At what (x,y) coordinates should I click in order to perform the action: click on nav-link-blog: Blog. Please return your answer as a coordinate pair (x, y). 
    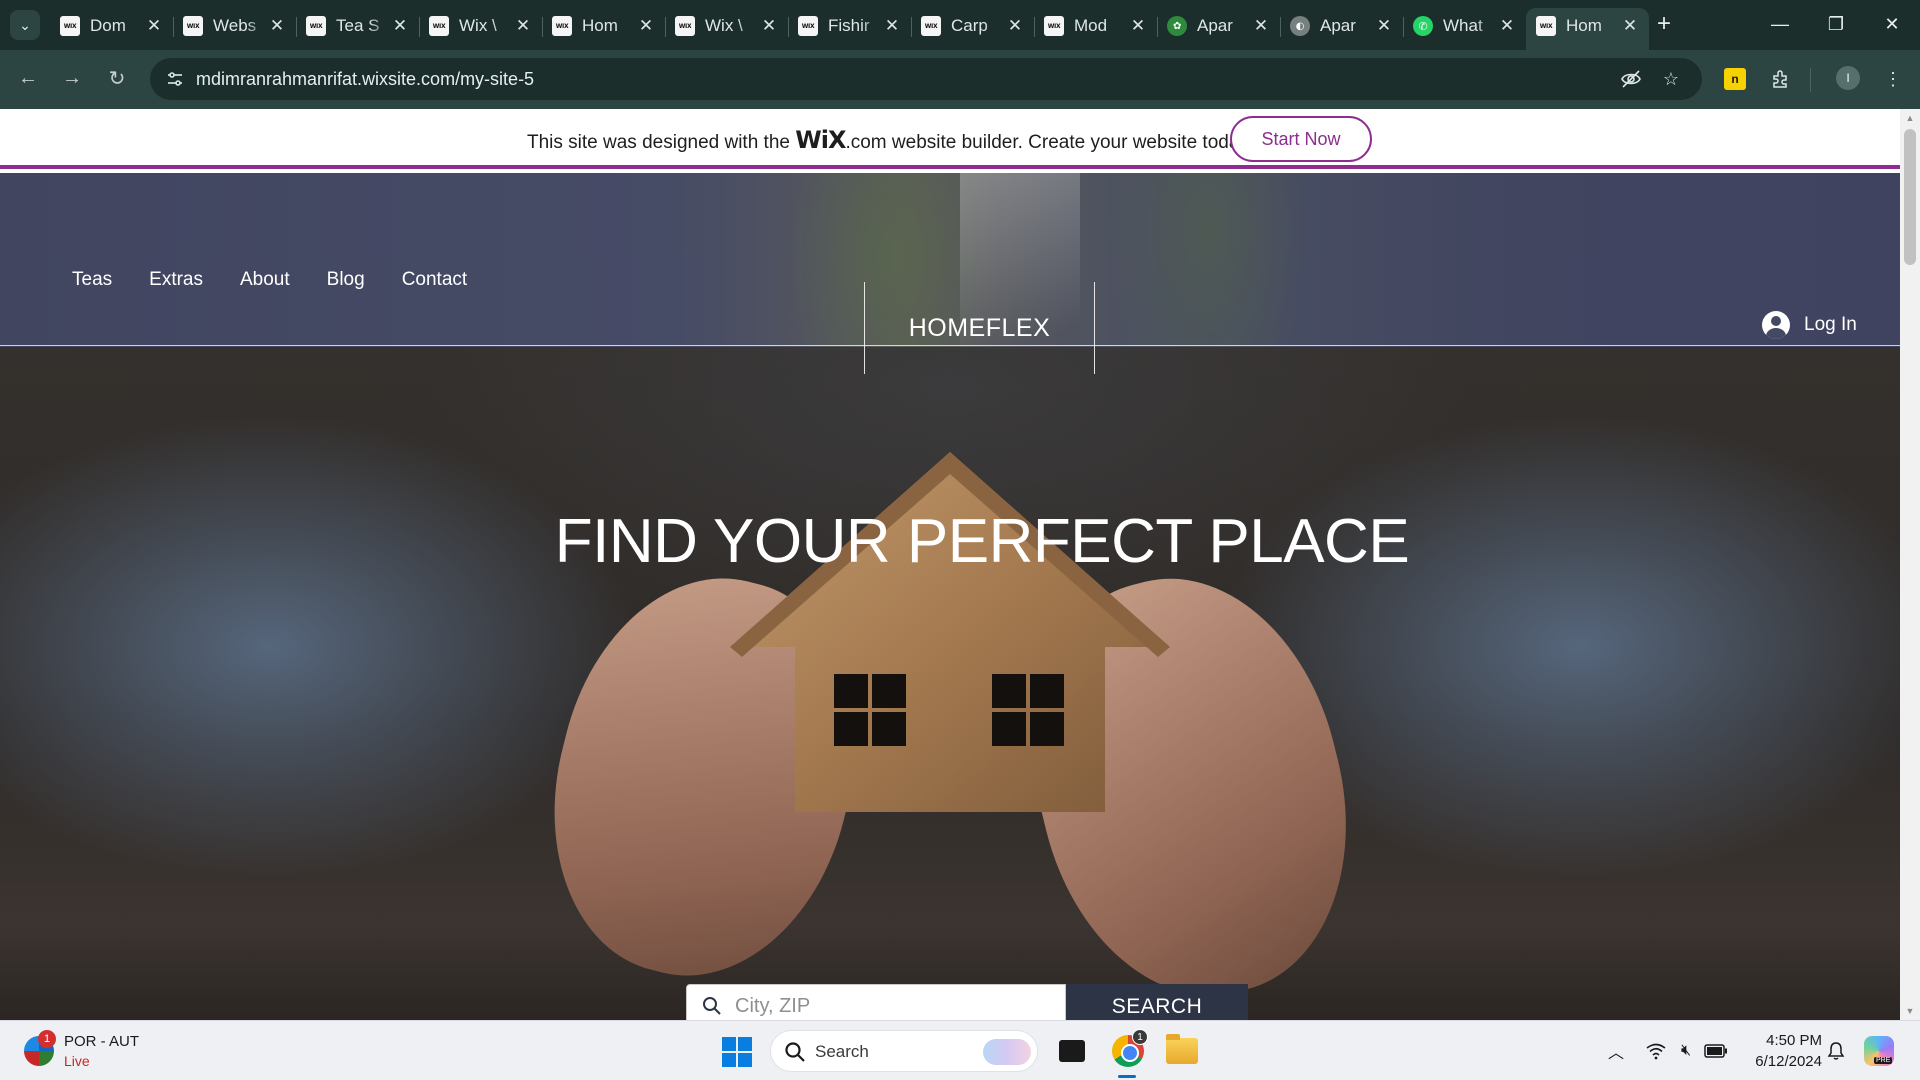
    Looking at the image, I should click on (346, 280).